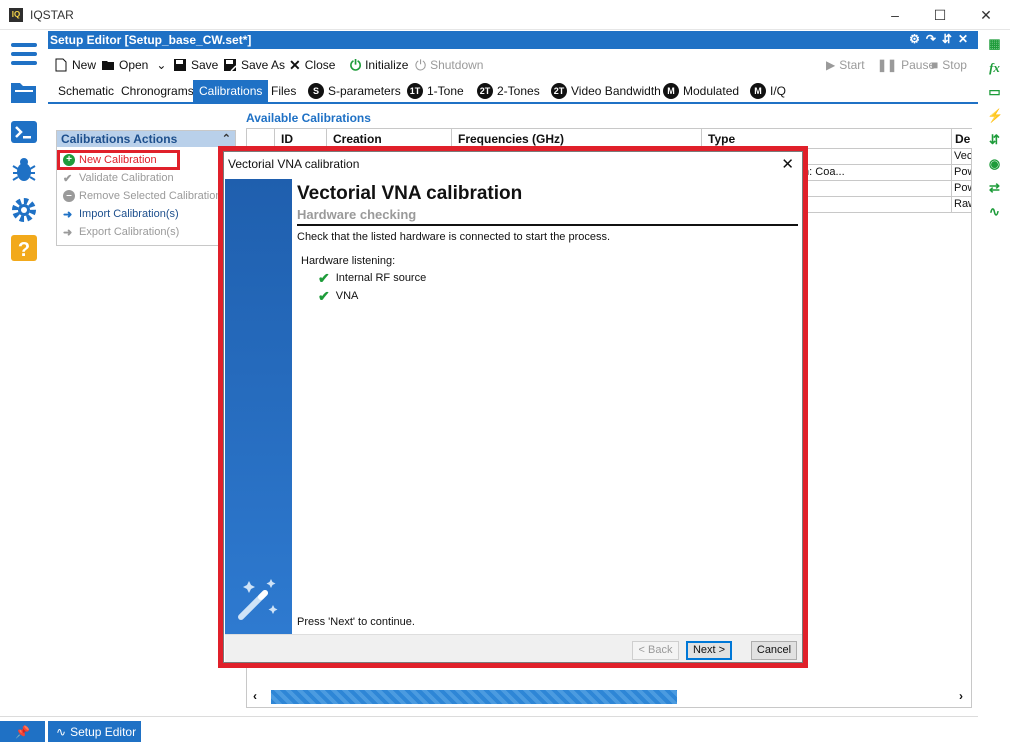 The height and width of the screenshot is (742, 1010). What do you see at coordinates (180, 65) in the screenshot?
I see `save-disk-icon` at bounding box center [180, 65].